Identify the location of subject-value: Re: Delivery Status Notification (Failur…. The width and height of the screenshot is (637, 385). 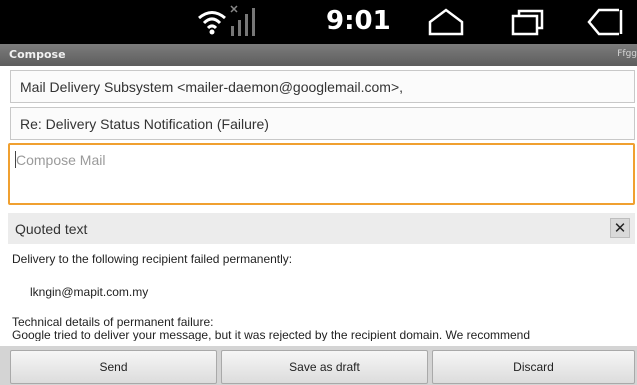
(144, 124).